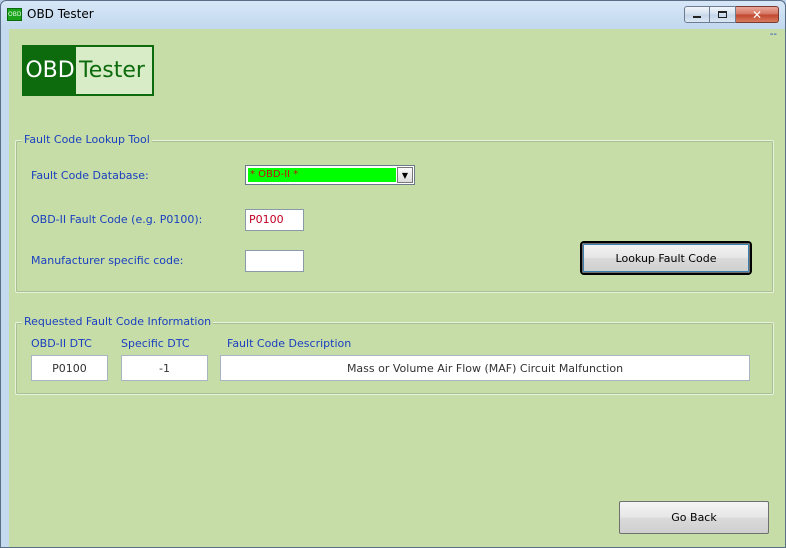 This screenshot has width=786, height=548. What do you see at coordinates (773, 34) in the screenshot?
I see `corner-indicator: --` at bounding box center [773, 34].